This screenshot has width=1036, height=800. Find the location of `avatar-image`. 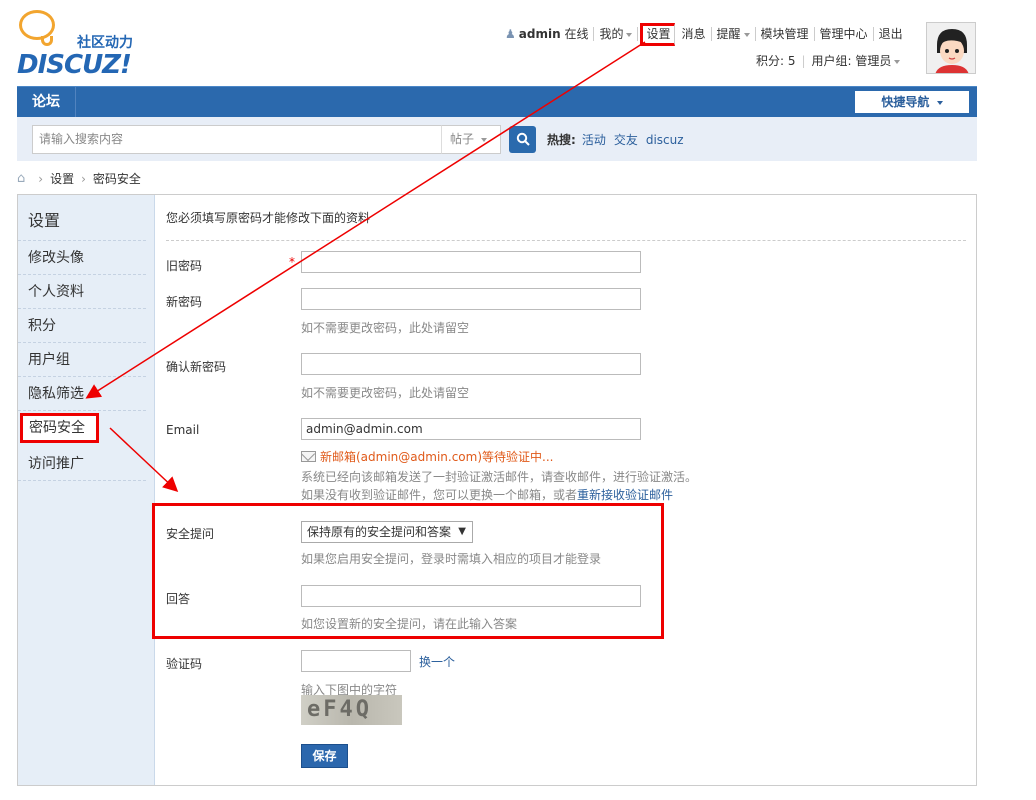

avatar-image is located at coordinates (951, 48).